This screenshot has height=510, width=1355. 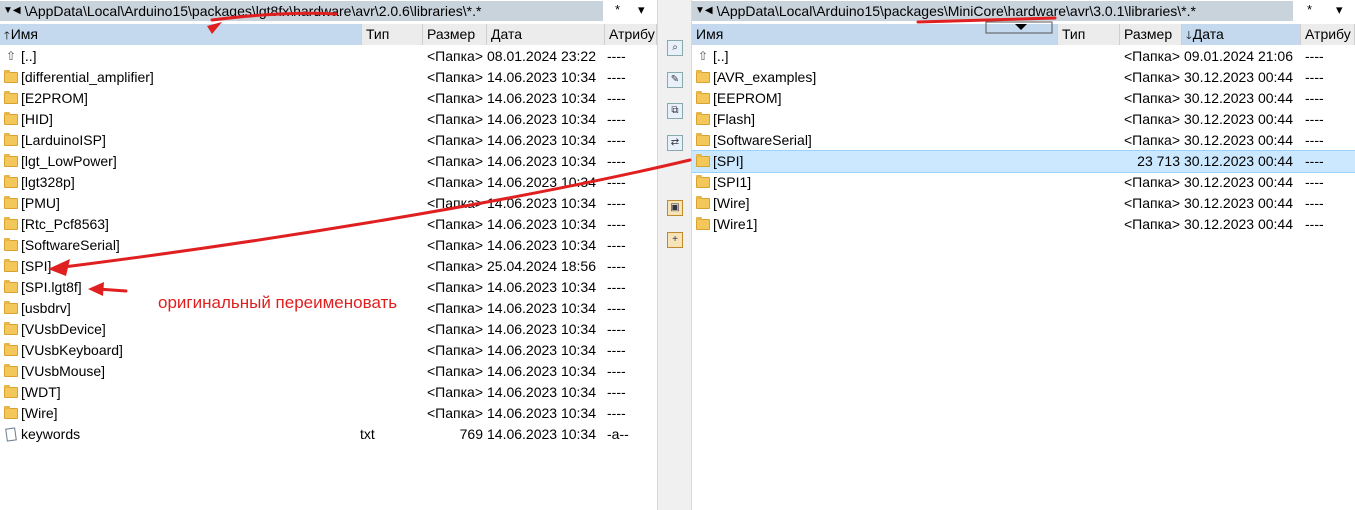 What do you see at coordinates (641, 10) in the screenshot?
I see `left-filter-dropdown-icon: ▾` at bounding box center [641, 10].